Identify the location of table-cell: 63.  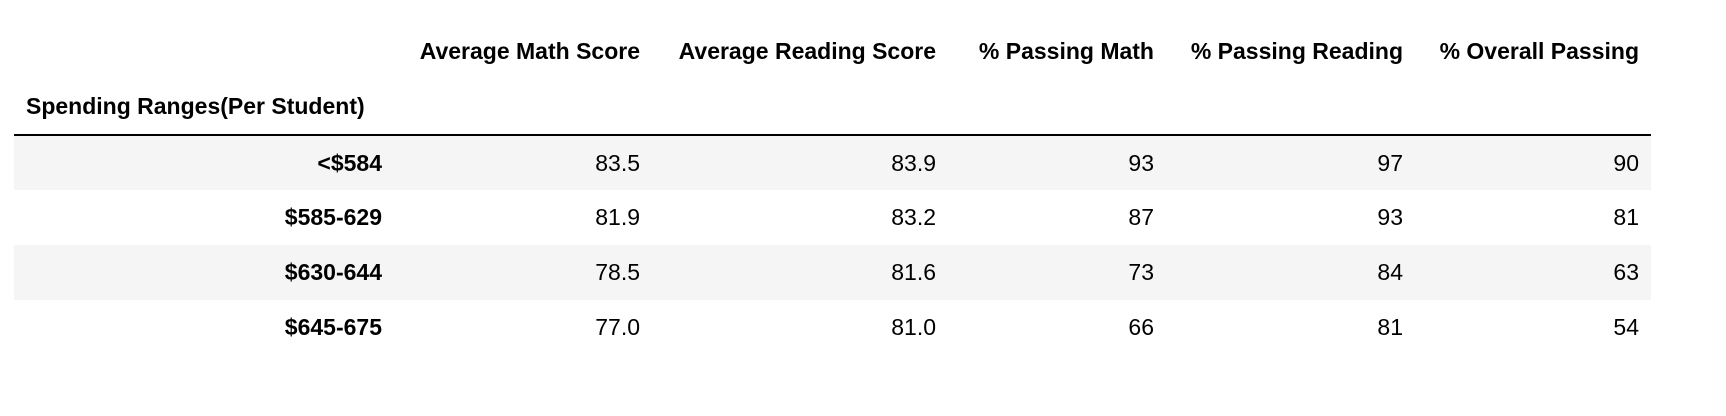
(1626, 272).